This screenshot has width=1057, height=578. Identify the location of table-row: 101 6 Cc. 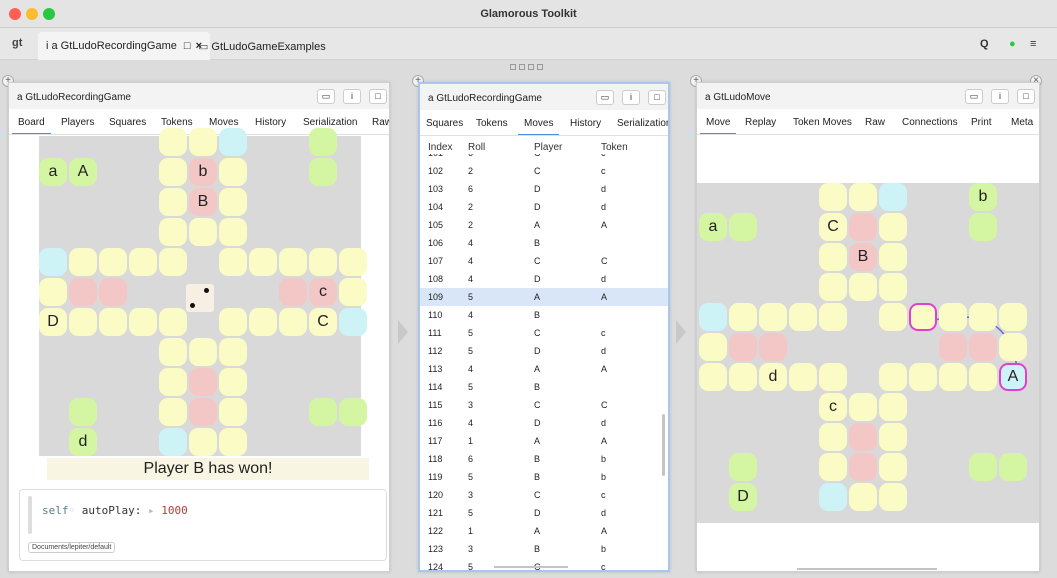
(544, 158).